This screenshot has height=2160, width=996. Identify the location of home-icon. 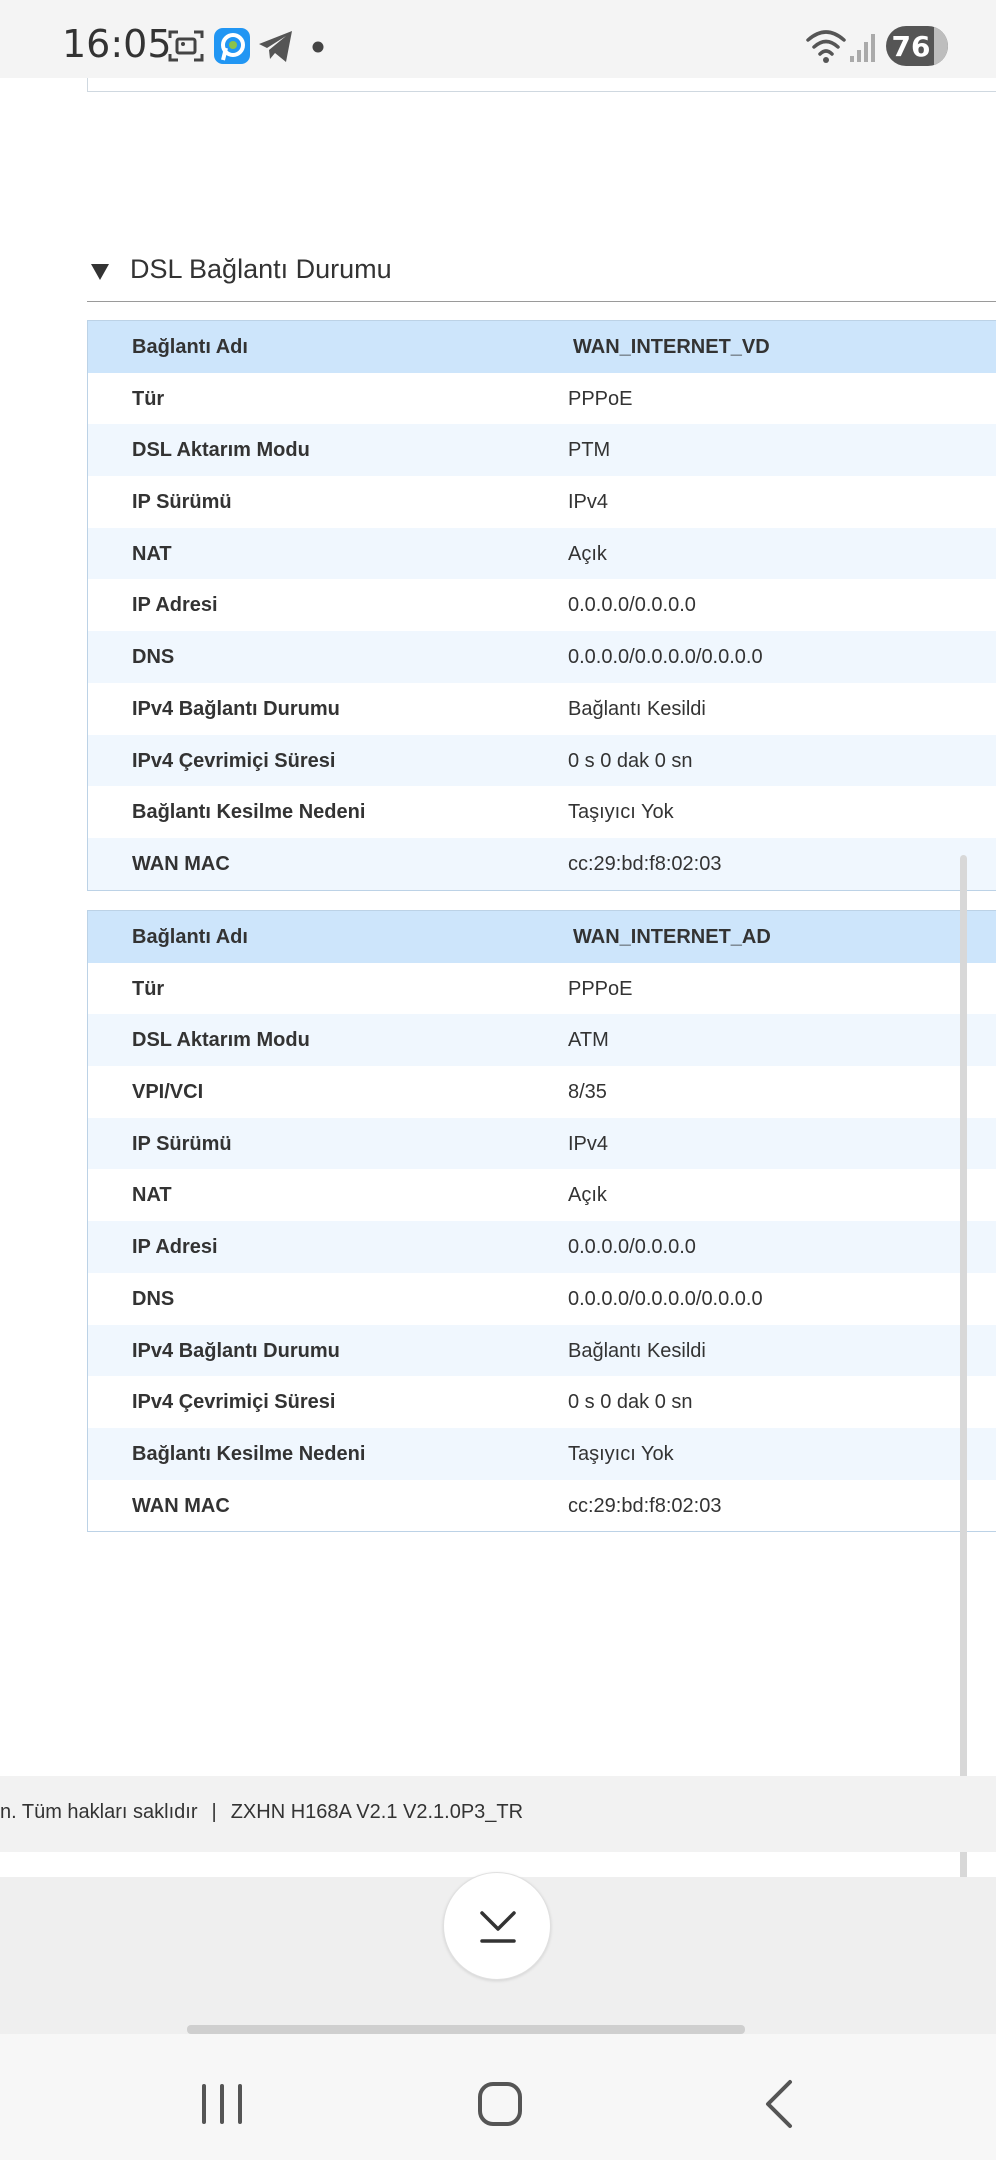
(500, 2104).